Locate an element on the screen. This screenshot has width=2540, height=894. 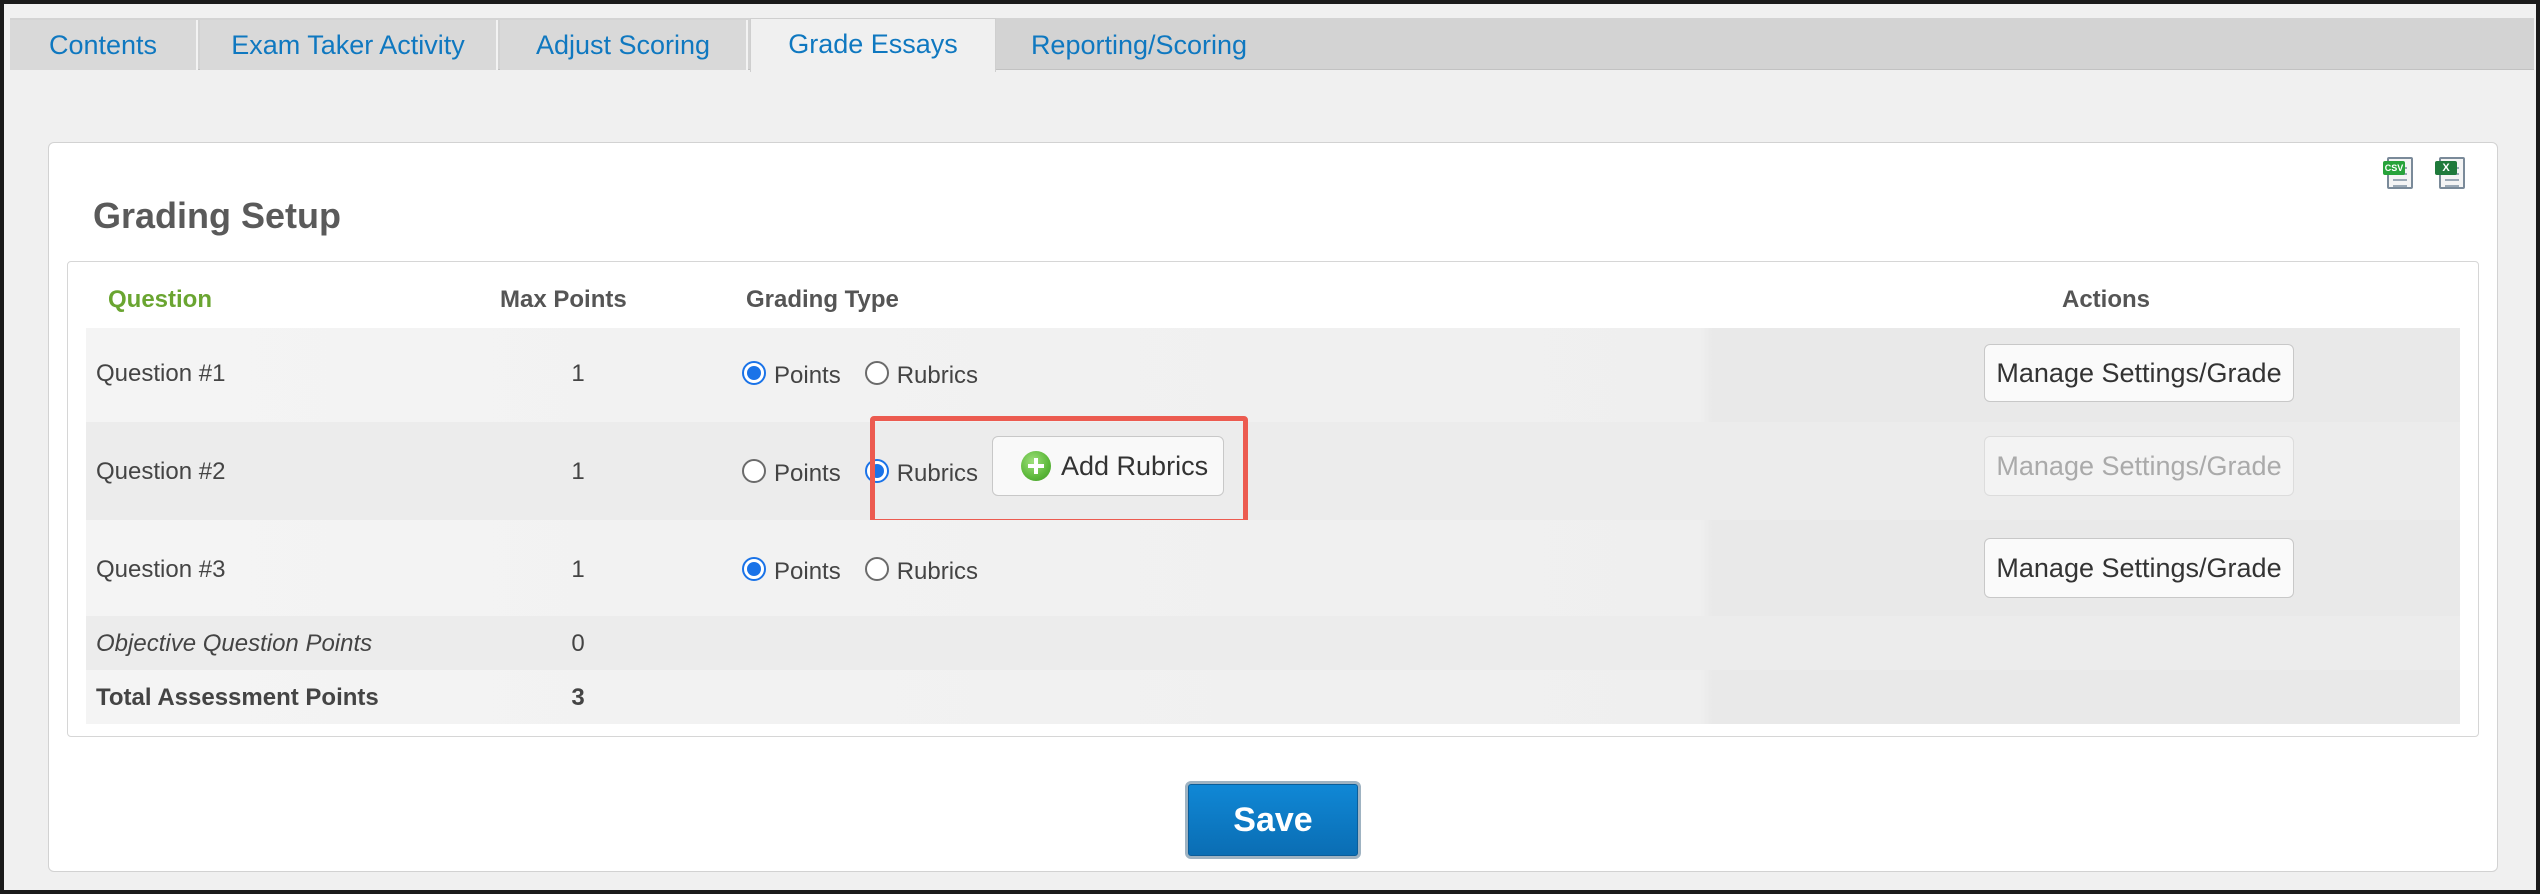
objective-points-label: Objective Question Points is located at coordinates (234, 643).